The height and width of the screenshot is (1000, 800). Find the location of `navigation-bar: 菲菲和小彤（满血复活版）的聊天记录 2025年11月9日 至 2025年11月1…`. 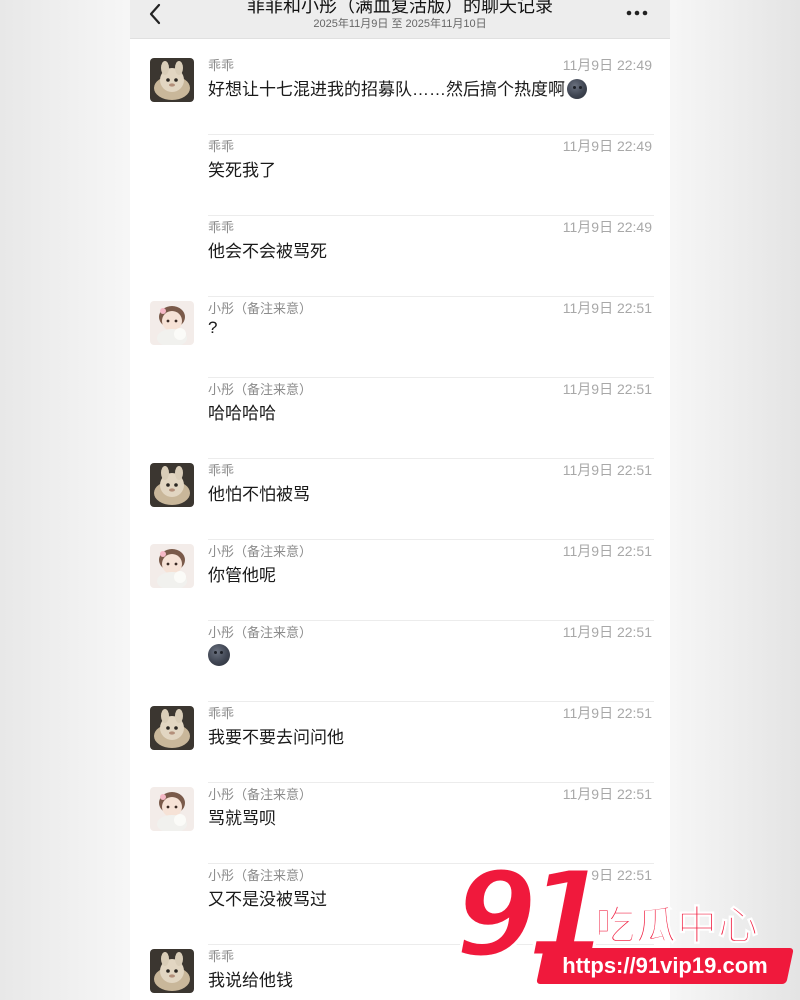

navigation-bar: 菲菲和小彤（满血复活版）的聊天记录 2025年11月9日 至 2025年11月1… is located at coordinates (400, 19).